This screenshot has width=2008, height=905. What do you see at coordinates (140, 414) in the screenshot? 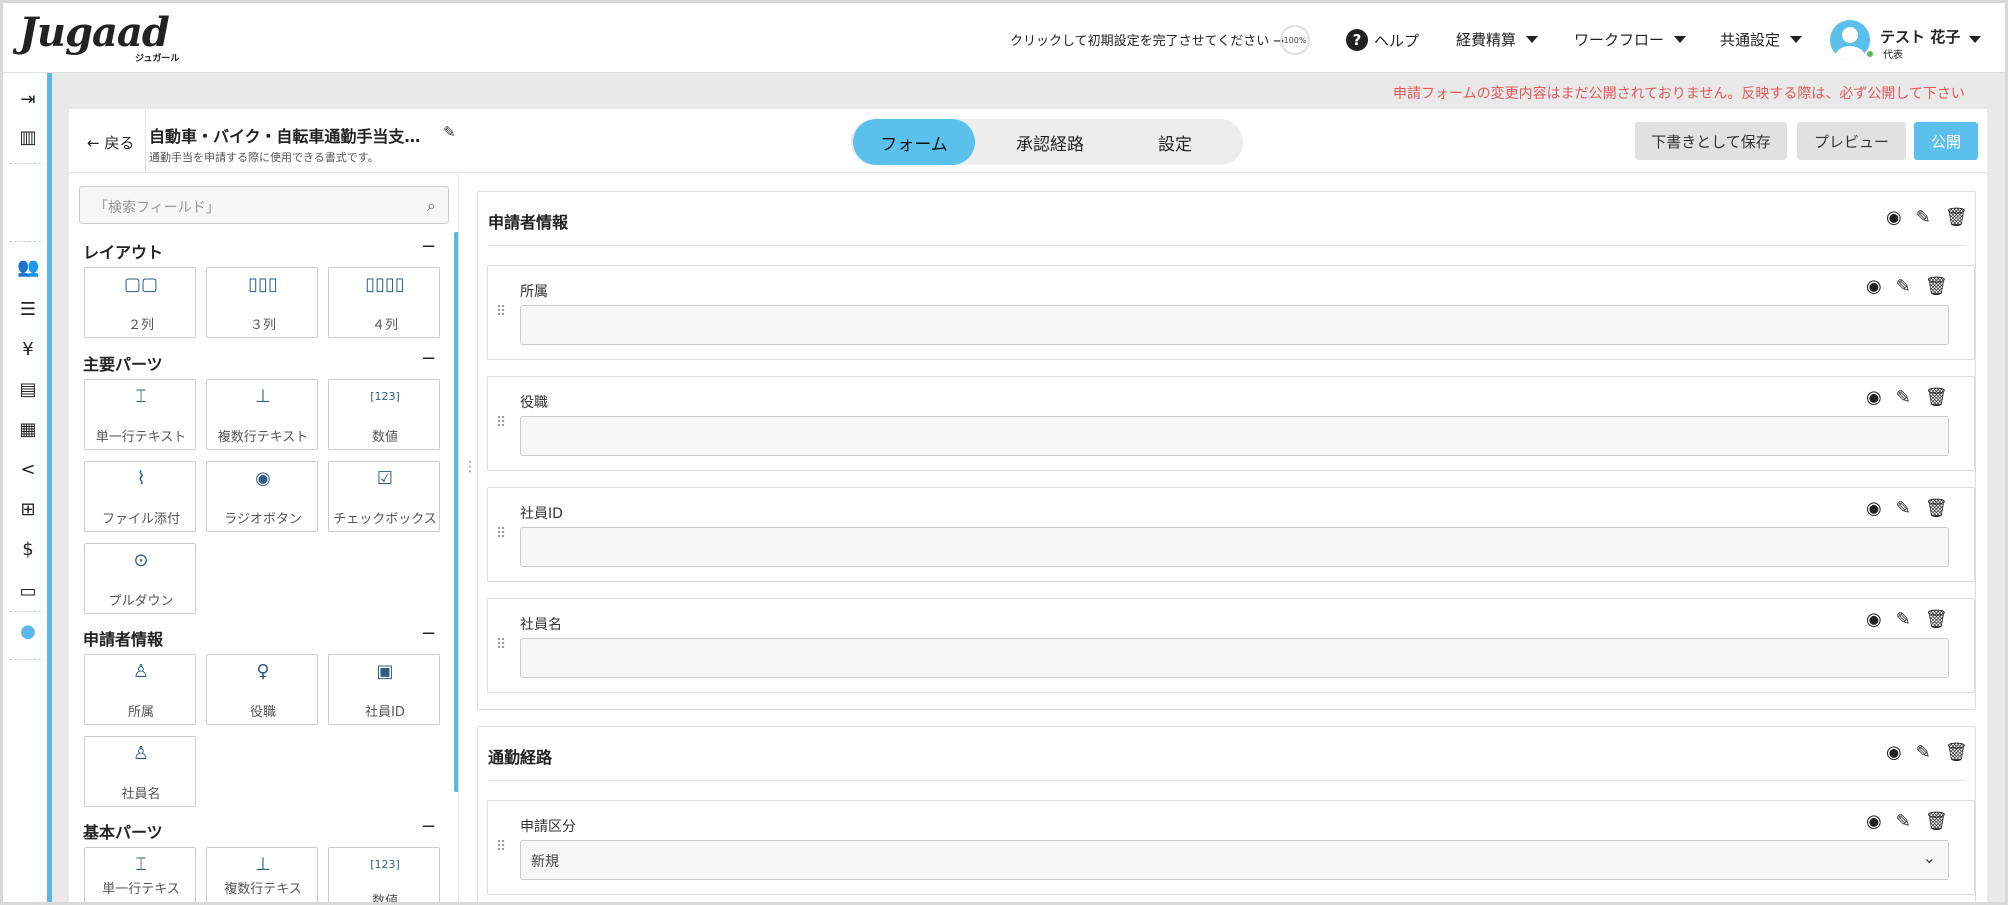
I see `tile-single-line-text: ⌶ 単一行テキスト` at bounding box center [140, 414].